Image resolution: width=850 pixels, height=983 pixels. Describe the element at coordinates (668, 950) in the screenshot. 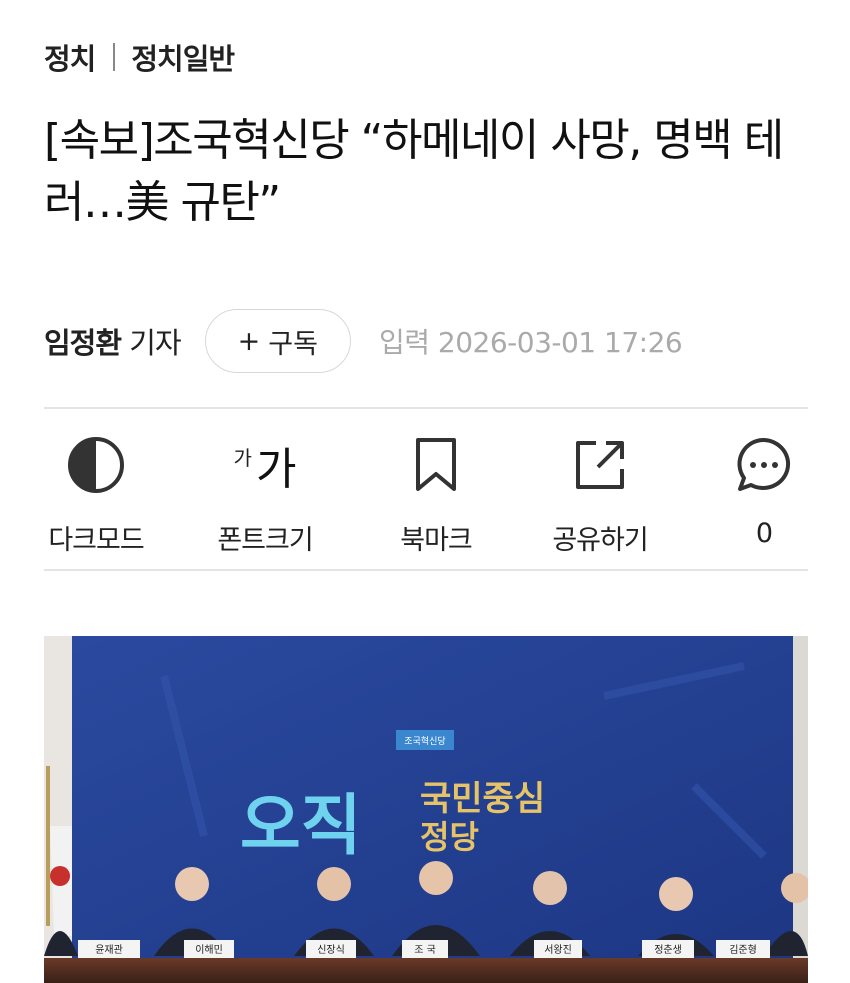

I see `nameplate-6: 정춘생` at that location.